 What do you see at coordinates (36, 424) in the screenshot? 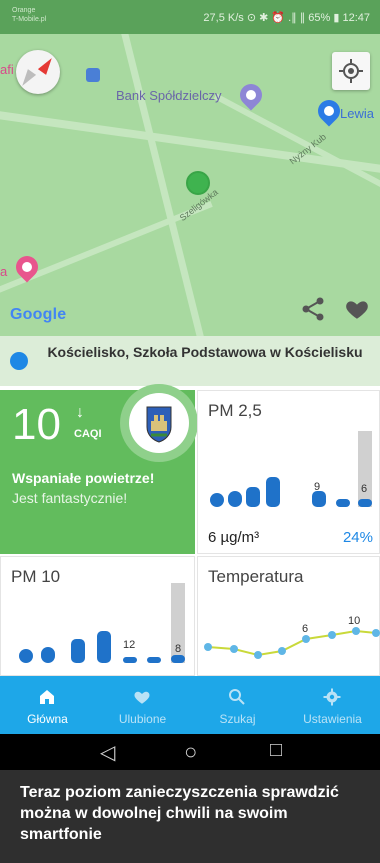
I see `caqi-value: 10` at bounding box center [36, 424].